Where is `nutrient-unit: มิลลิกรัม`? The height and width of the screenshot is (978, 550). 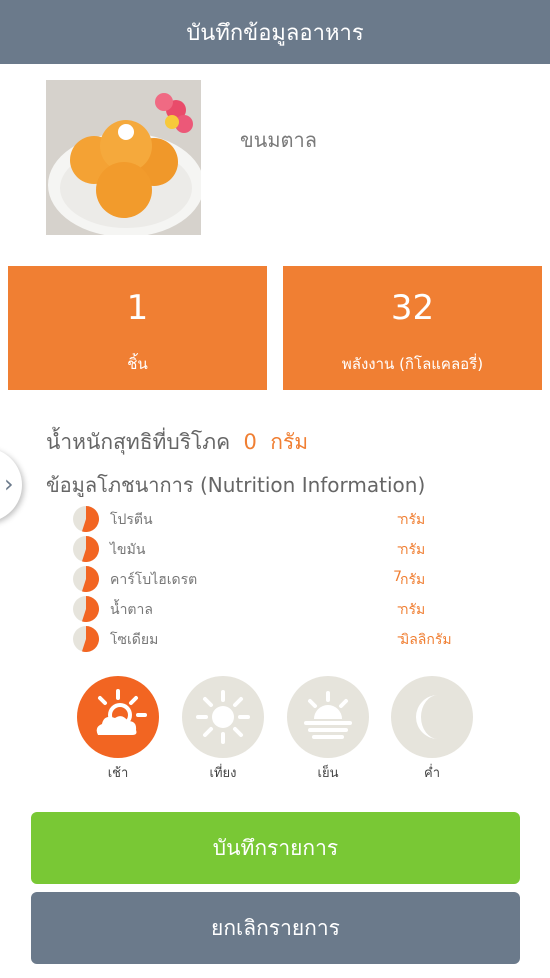 nutrient-unit: มิลลิกรัม is located at coordinates (426, 640).